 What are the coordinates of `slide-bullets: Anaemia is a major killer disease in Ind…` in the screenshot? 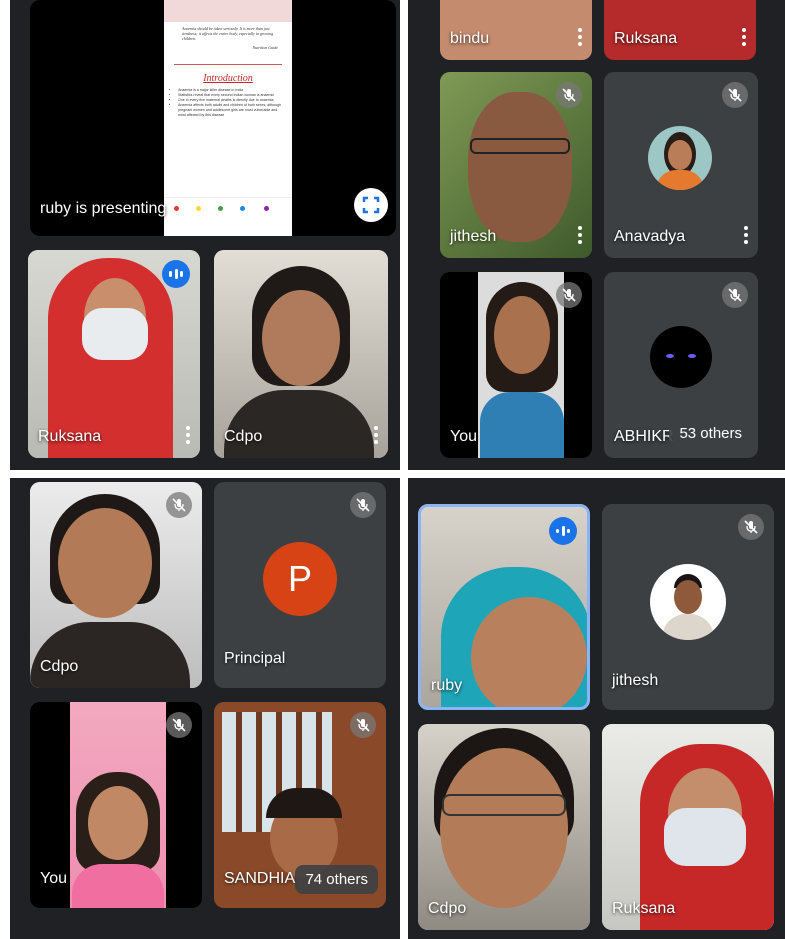 It's located at (232, 103).